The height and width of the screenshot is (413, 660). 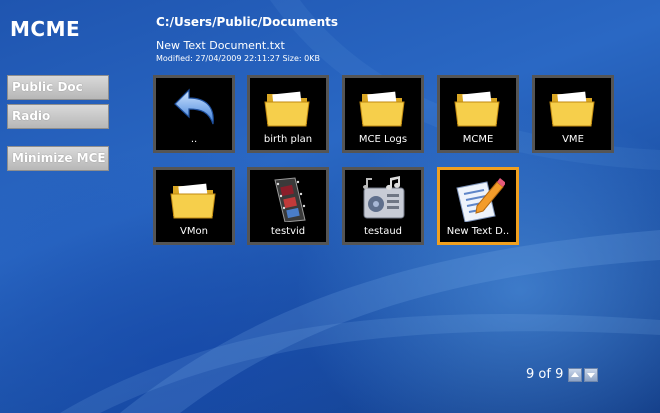 I want to click on tile-label: VME, so click(x=573, y=139).